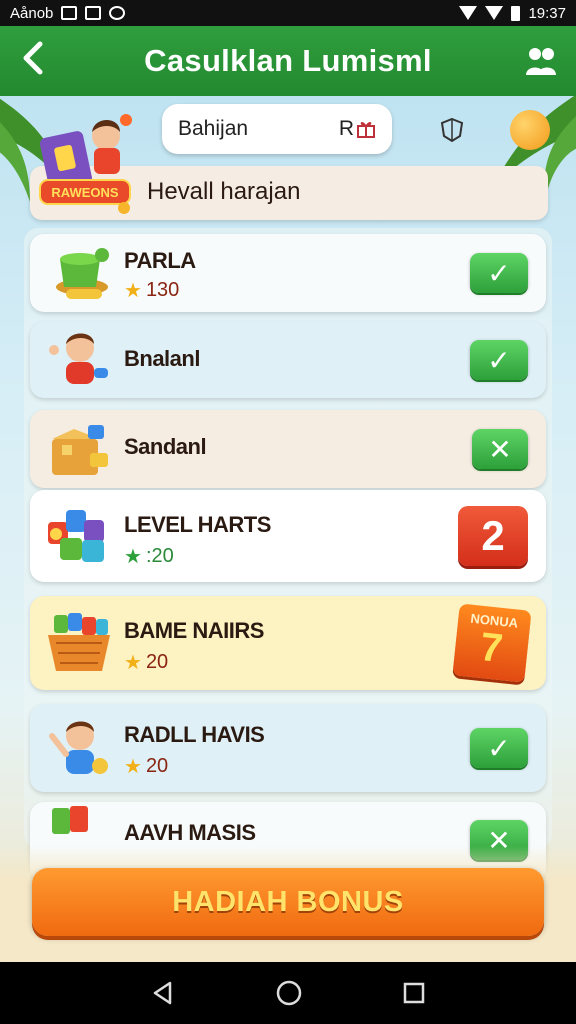  Describe the element at coordinates (117, 13) in the screenshot. I see `chat-notification-icon` at that location.